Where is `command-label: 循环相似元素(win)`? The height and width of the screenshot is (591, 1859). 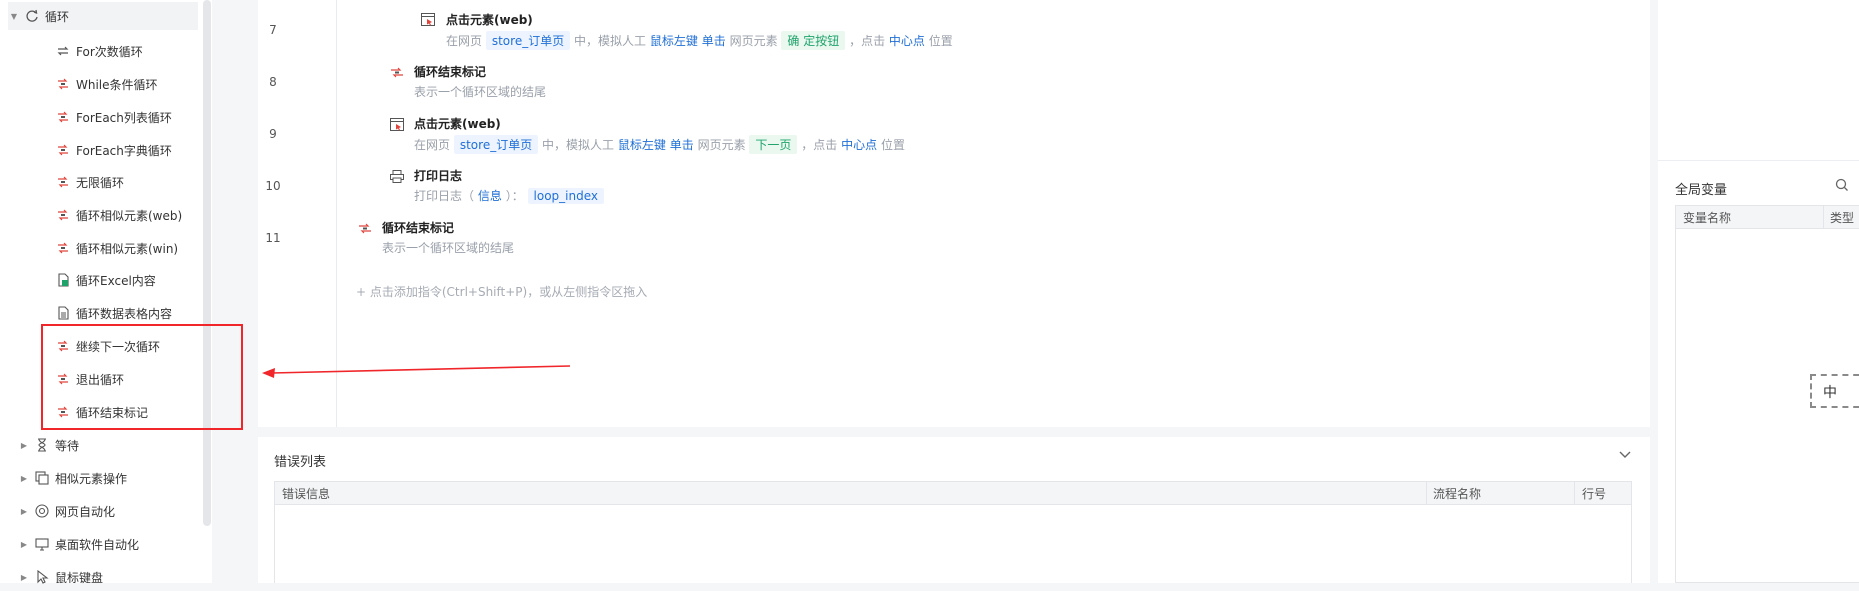 command-label: 循环相似元素(win) is located at coordinates (127, 248).